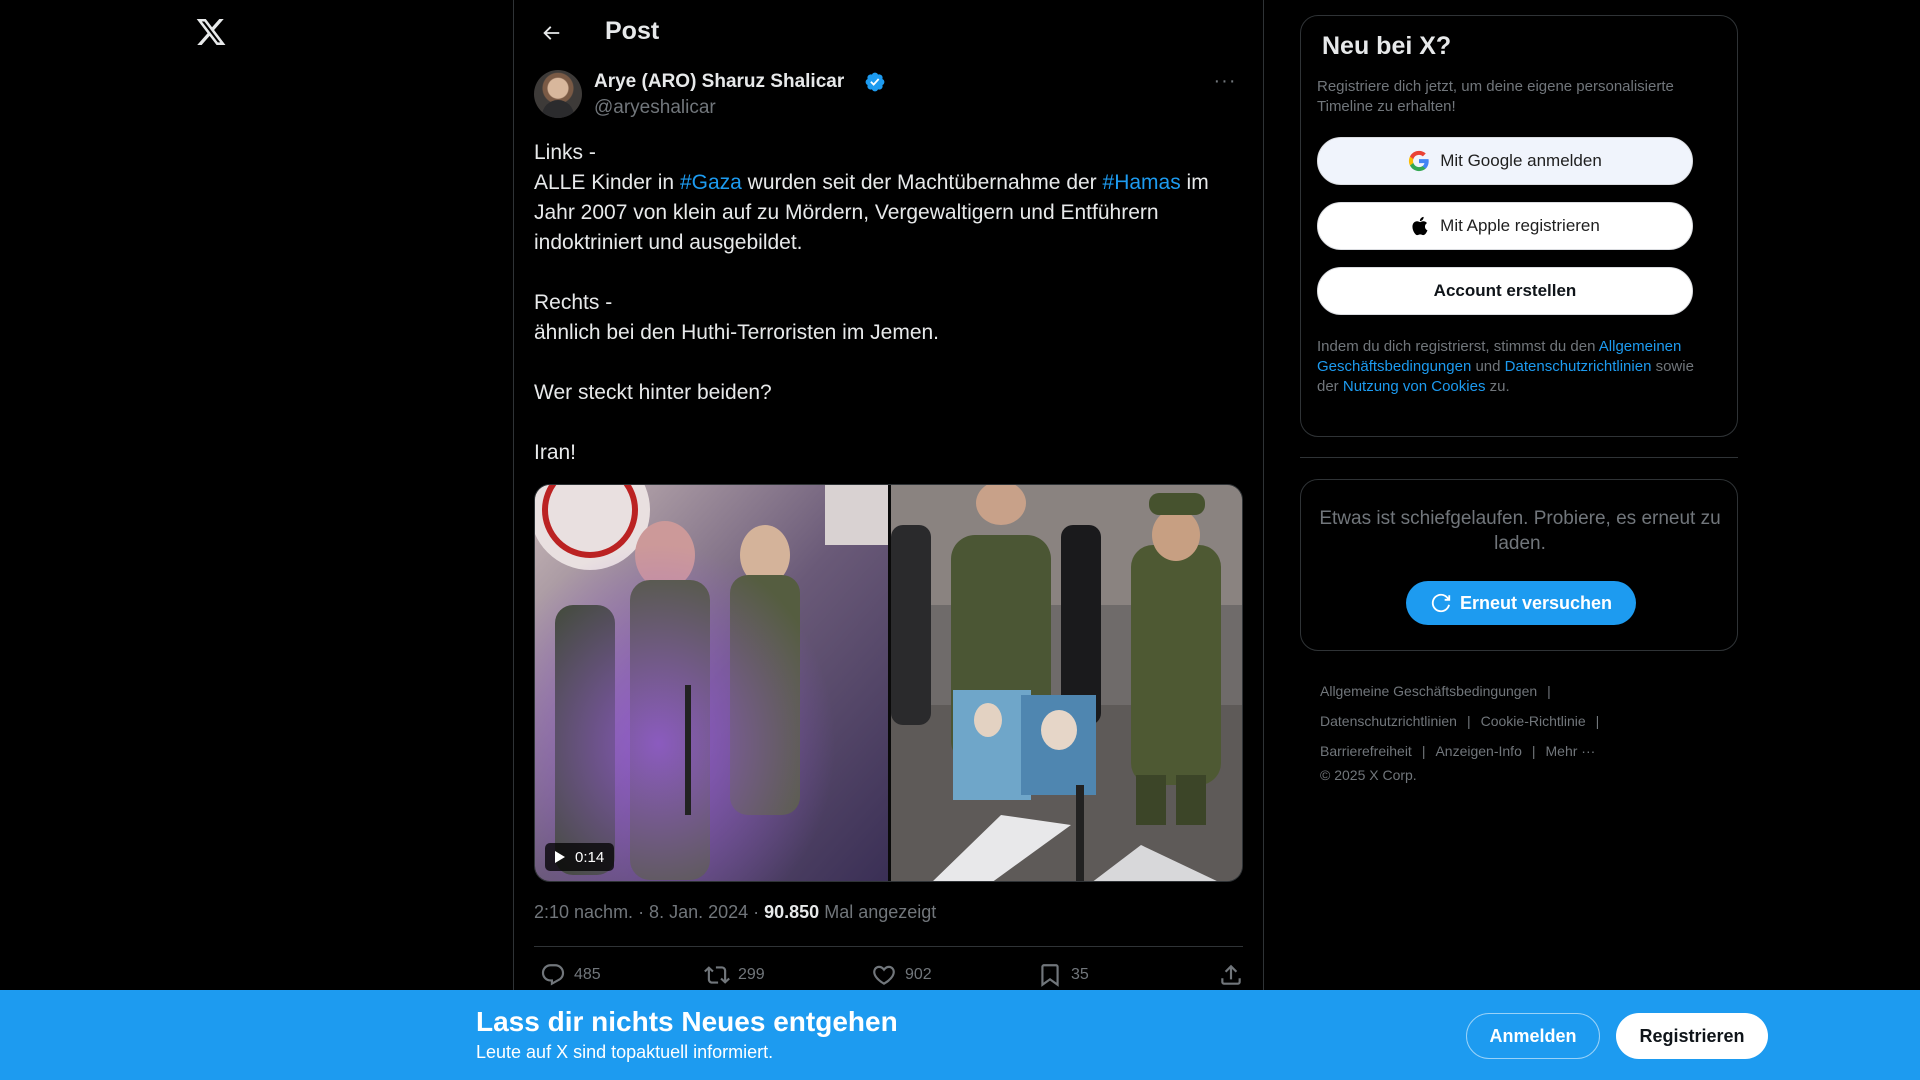 The height and width of the screenshot is (1080, 1920). What do you see at coordinates (625, 1052) in the screenshot?
I see `banner-subtitle: Leute auf X sind topaktuell informiert.` at bounding box center [625, 1052].